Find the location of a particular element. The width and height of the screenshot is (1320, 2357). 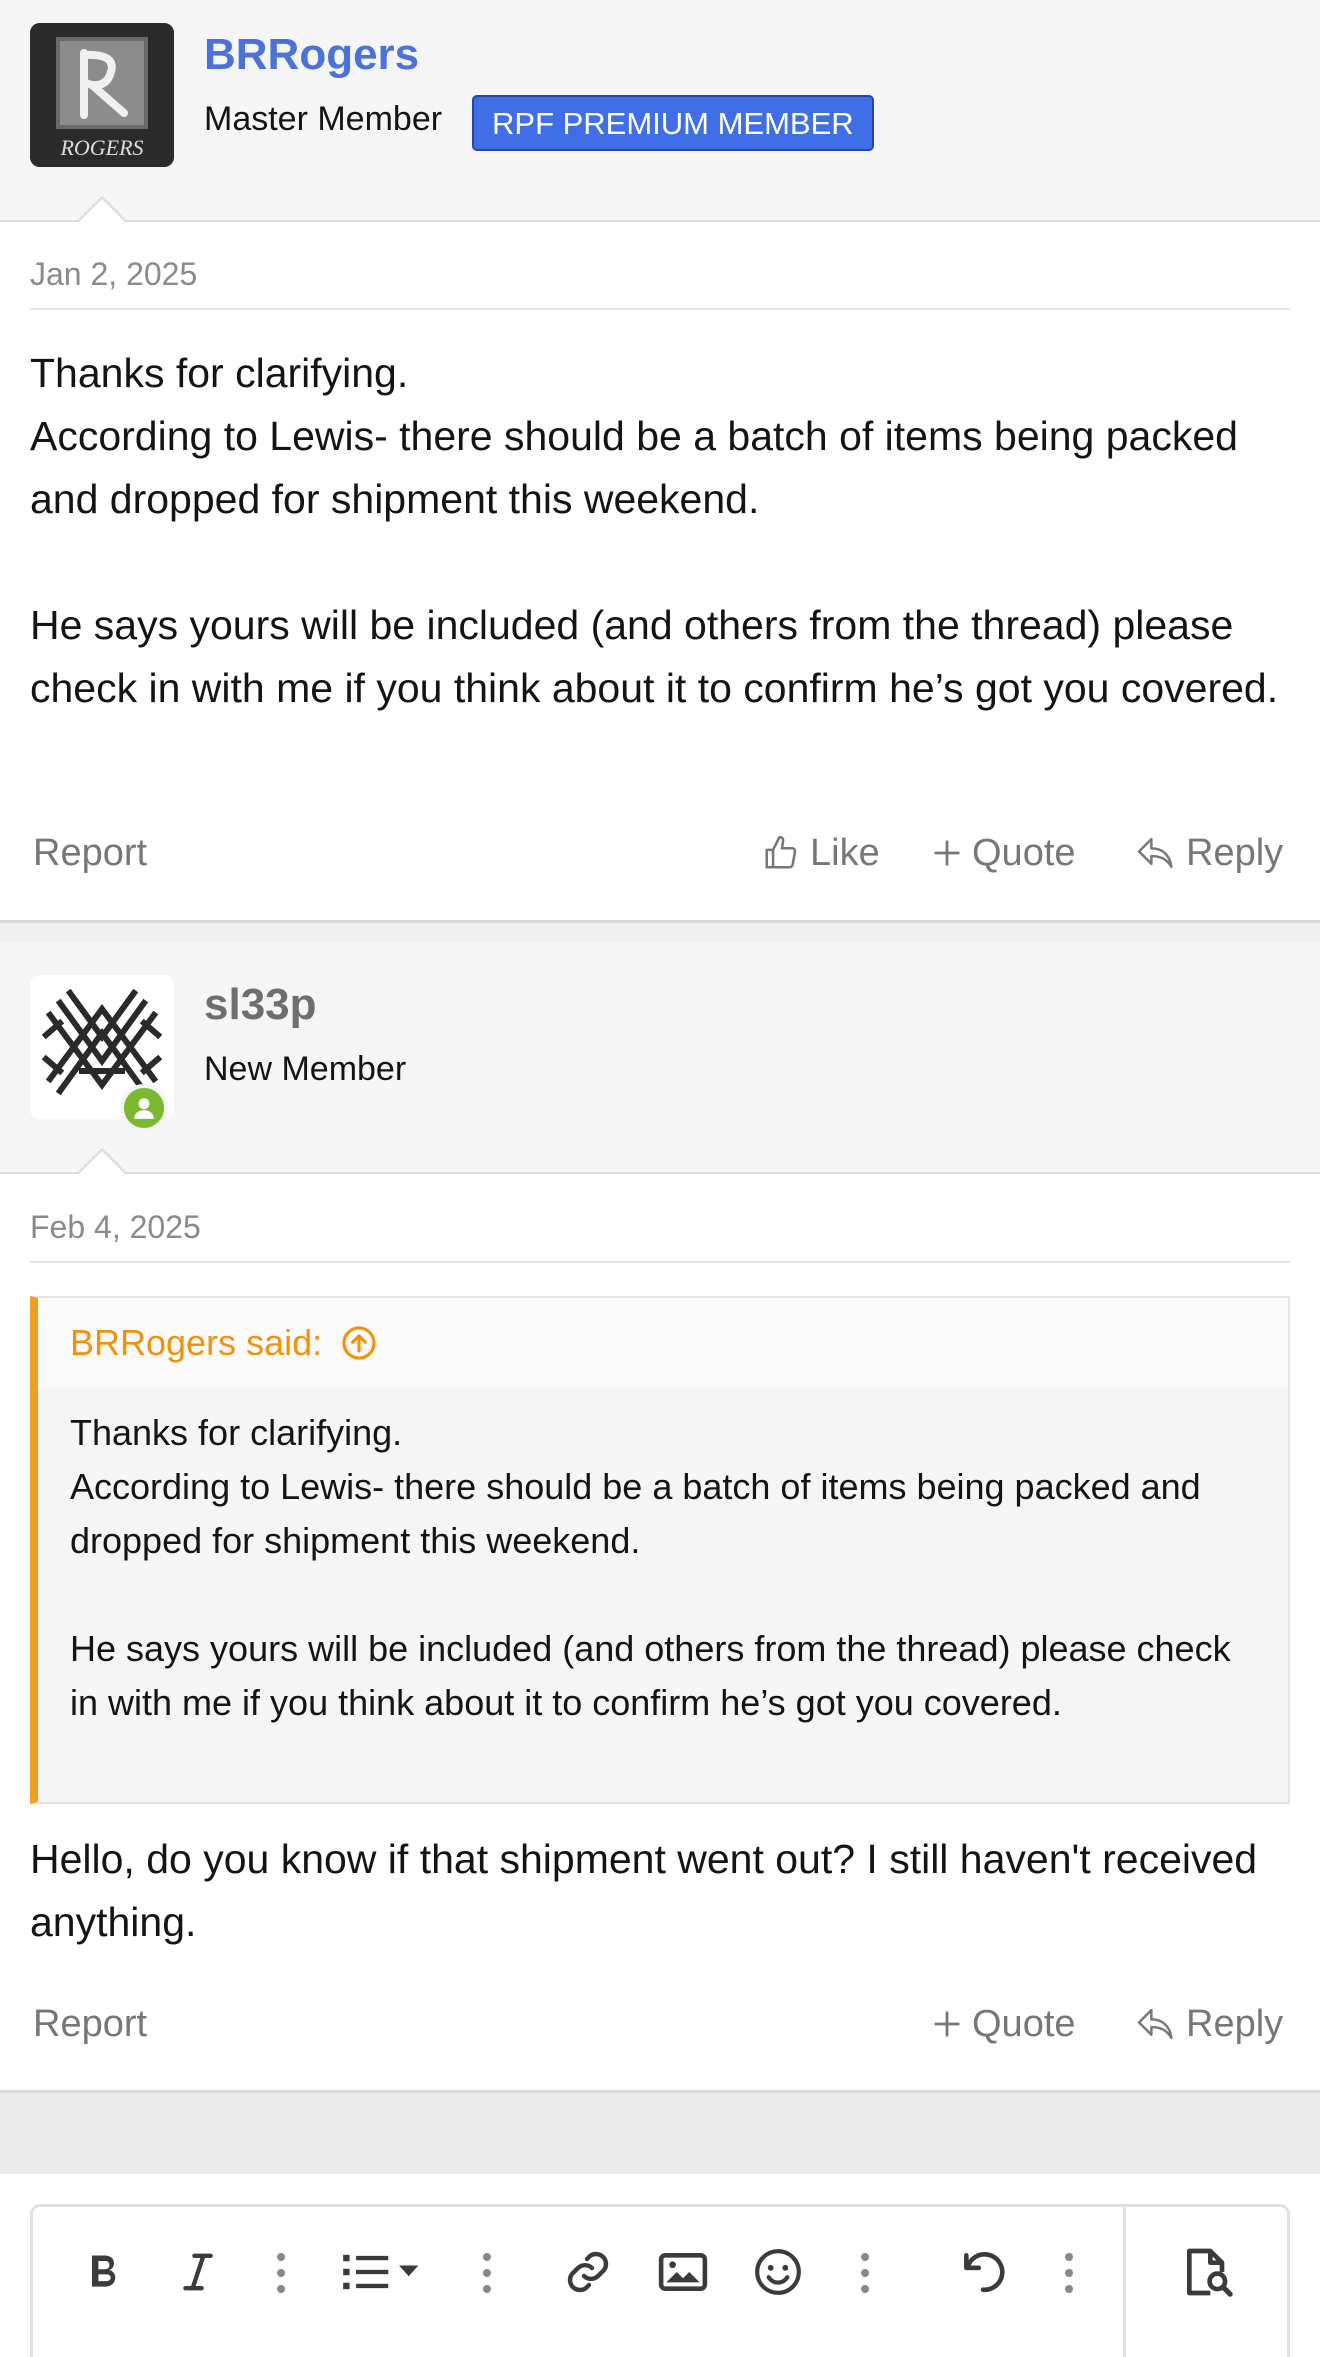

quote-attribution: BRRogers said: is located at coordinates (196, 1343).